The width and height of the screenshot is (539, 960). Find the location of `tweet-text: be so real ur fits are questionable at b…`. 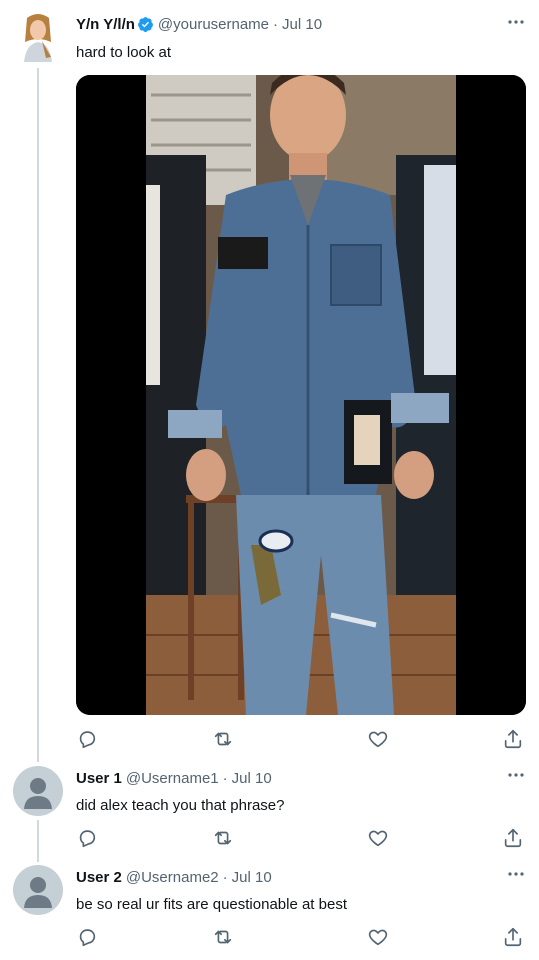

tweet-text: be so real ur fits are questionable at b… is located at coordinates (211, 904).